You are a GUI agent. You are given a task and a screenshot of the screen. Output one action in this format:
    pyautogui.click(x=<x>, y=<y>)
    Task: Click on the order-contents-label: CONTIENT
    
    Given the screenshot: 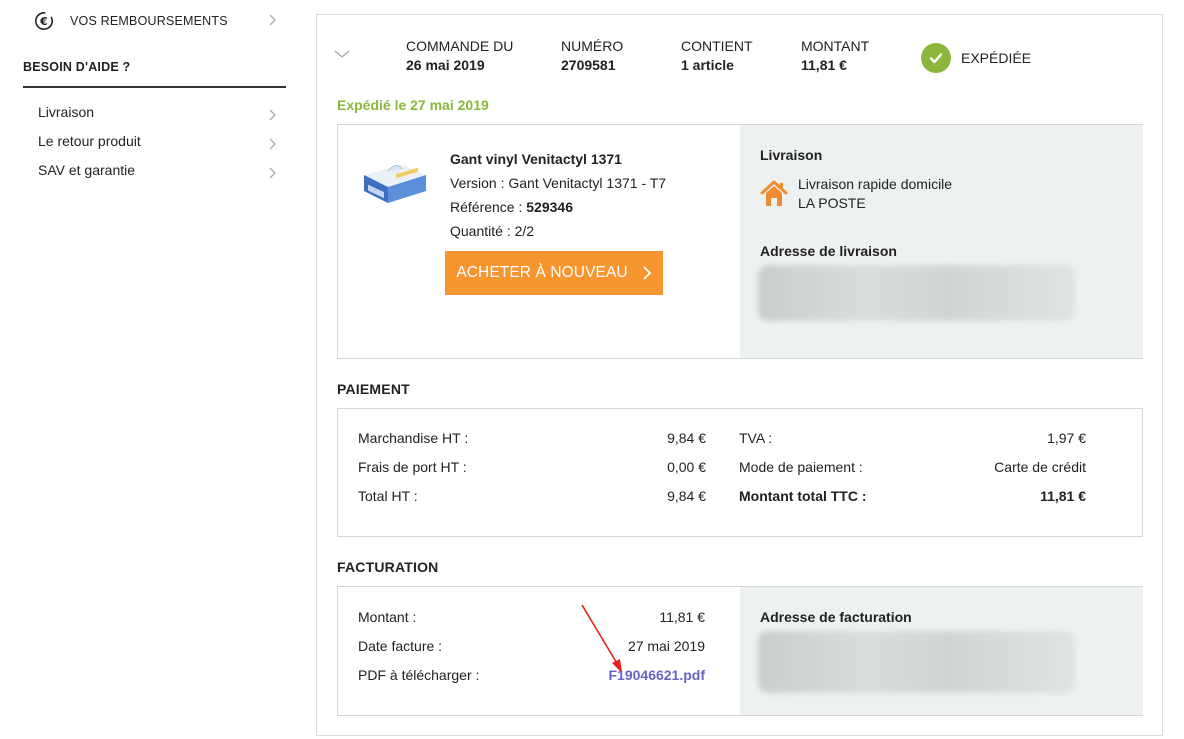 What is the action you would take?
    pyautogui.click(x=717, y=46)
    